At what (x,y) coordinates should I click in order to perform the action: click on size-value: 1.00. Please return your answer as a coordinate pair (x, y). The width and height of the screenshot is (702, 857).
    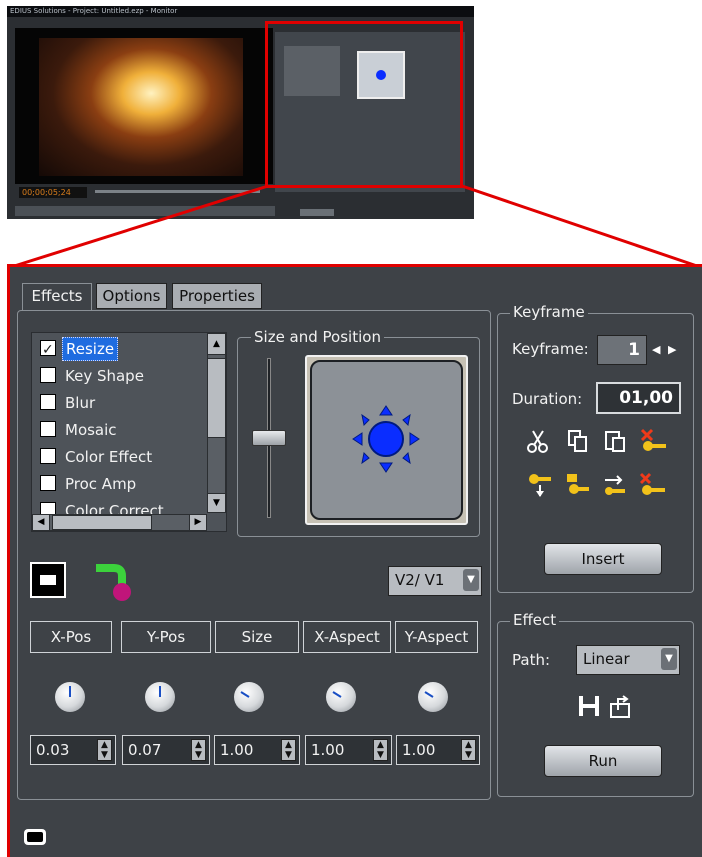
    Looking at the image, I should click on (237, 750).